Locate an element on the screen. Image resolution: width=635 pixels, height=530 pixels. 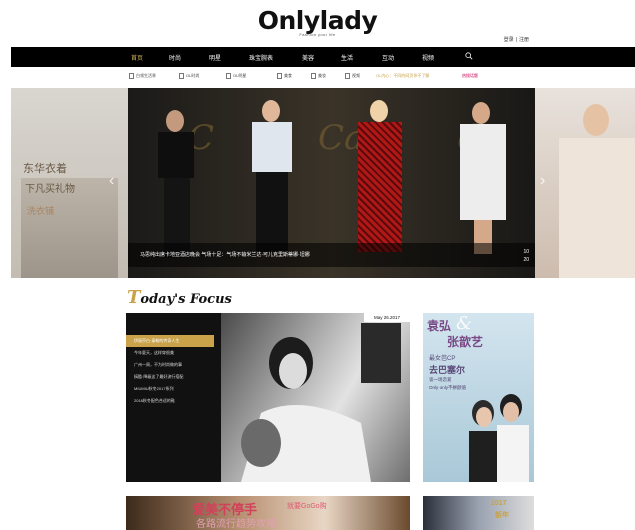
nav-item-jewelry: 珠宝腕表 is located at coordinates (261, 57).